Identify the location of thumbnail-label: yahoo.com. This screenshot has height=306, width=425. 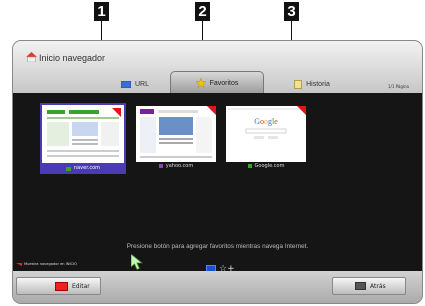
(176, 166).